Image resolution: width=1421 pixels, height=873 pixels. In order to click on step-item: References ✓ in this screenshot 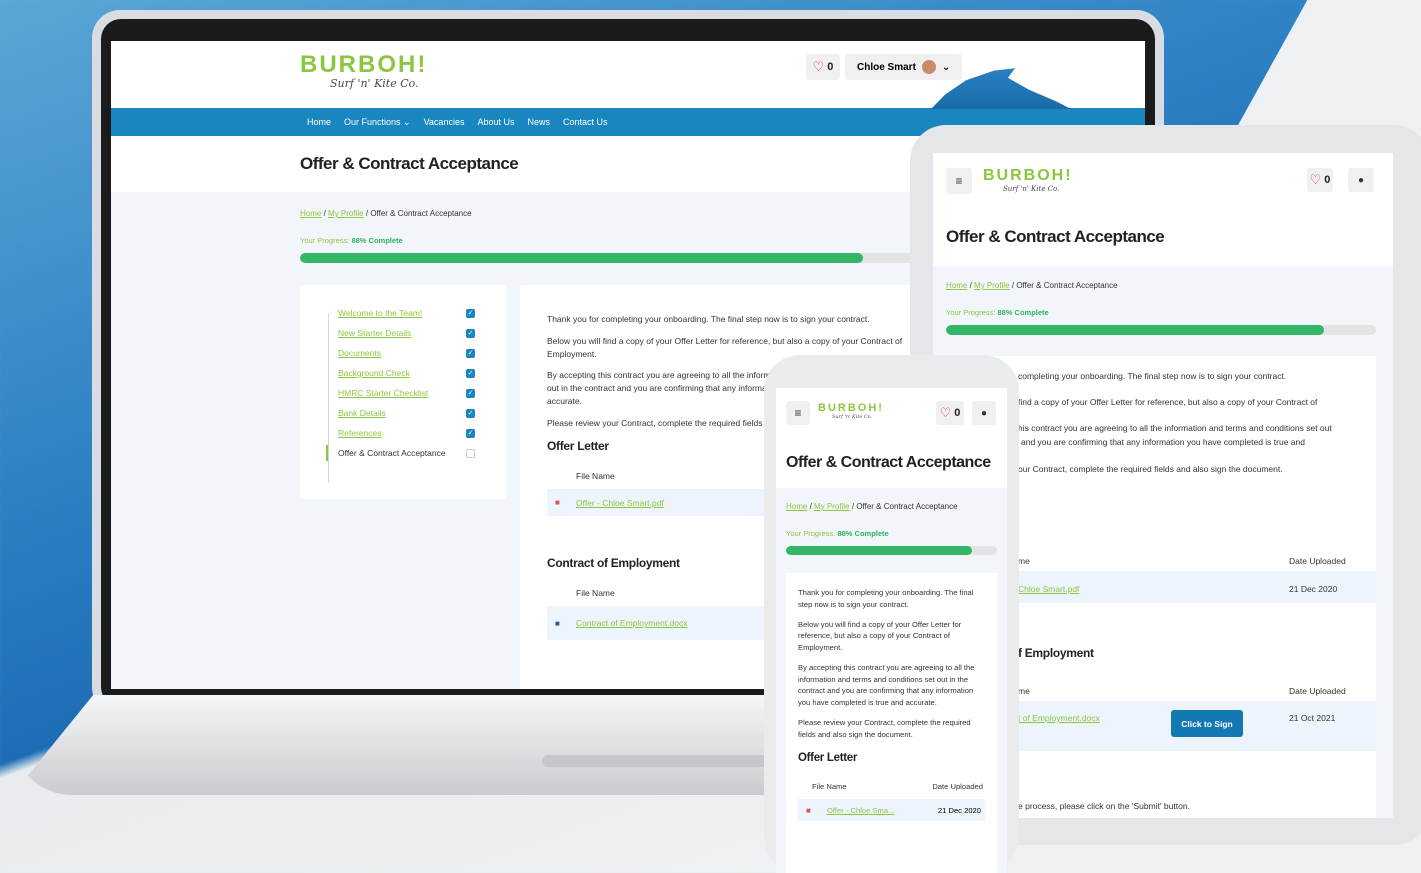, I will do `click(416, 433)`.